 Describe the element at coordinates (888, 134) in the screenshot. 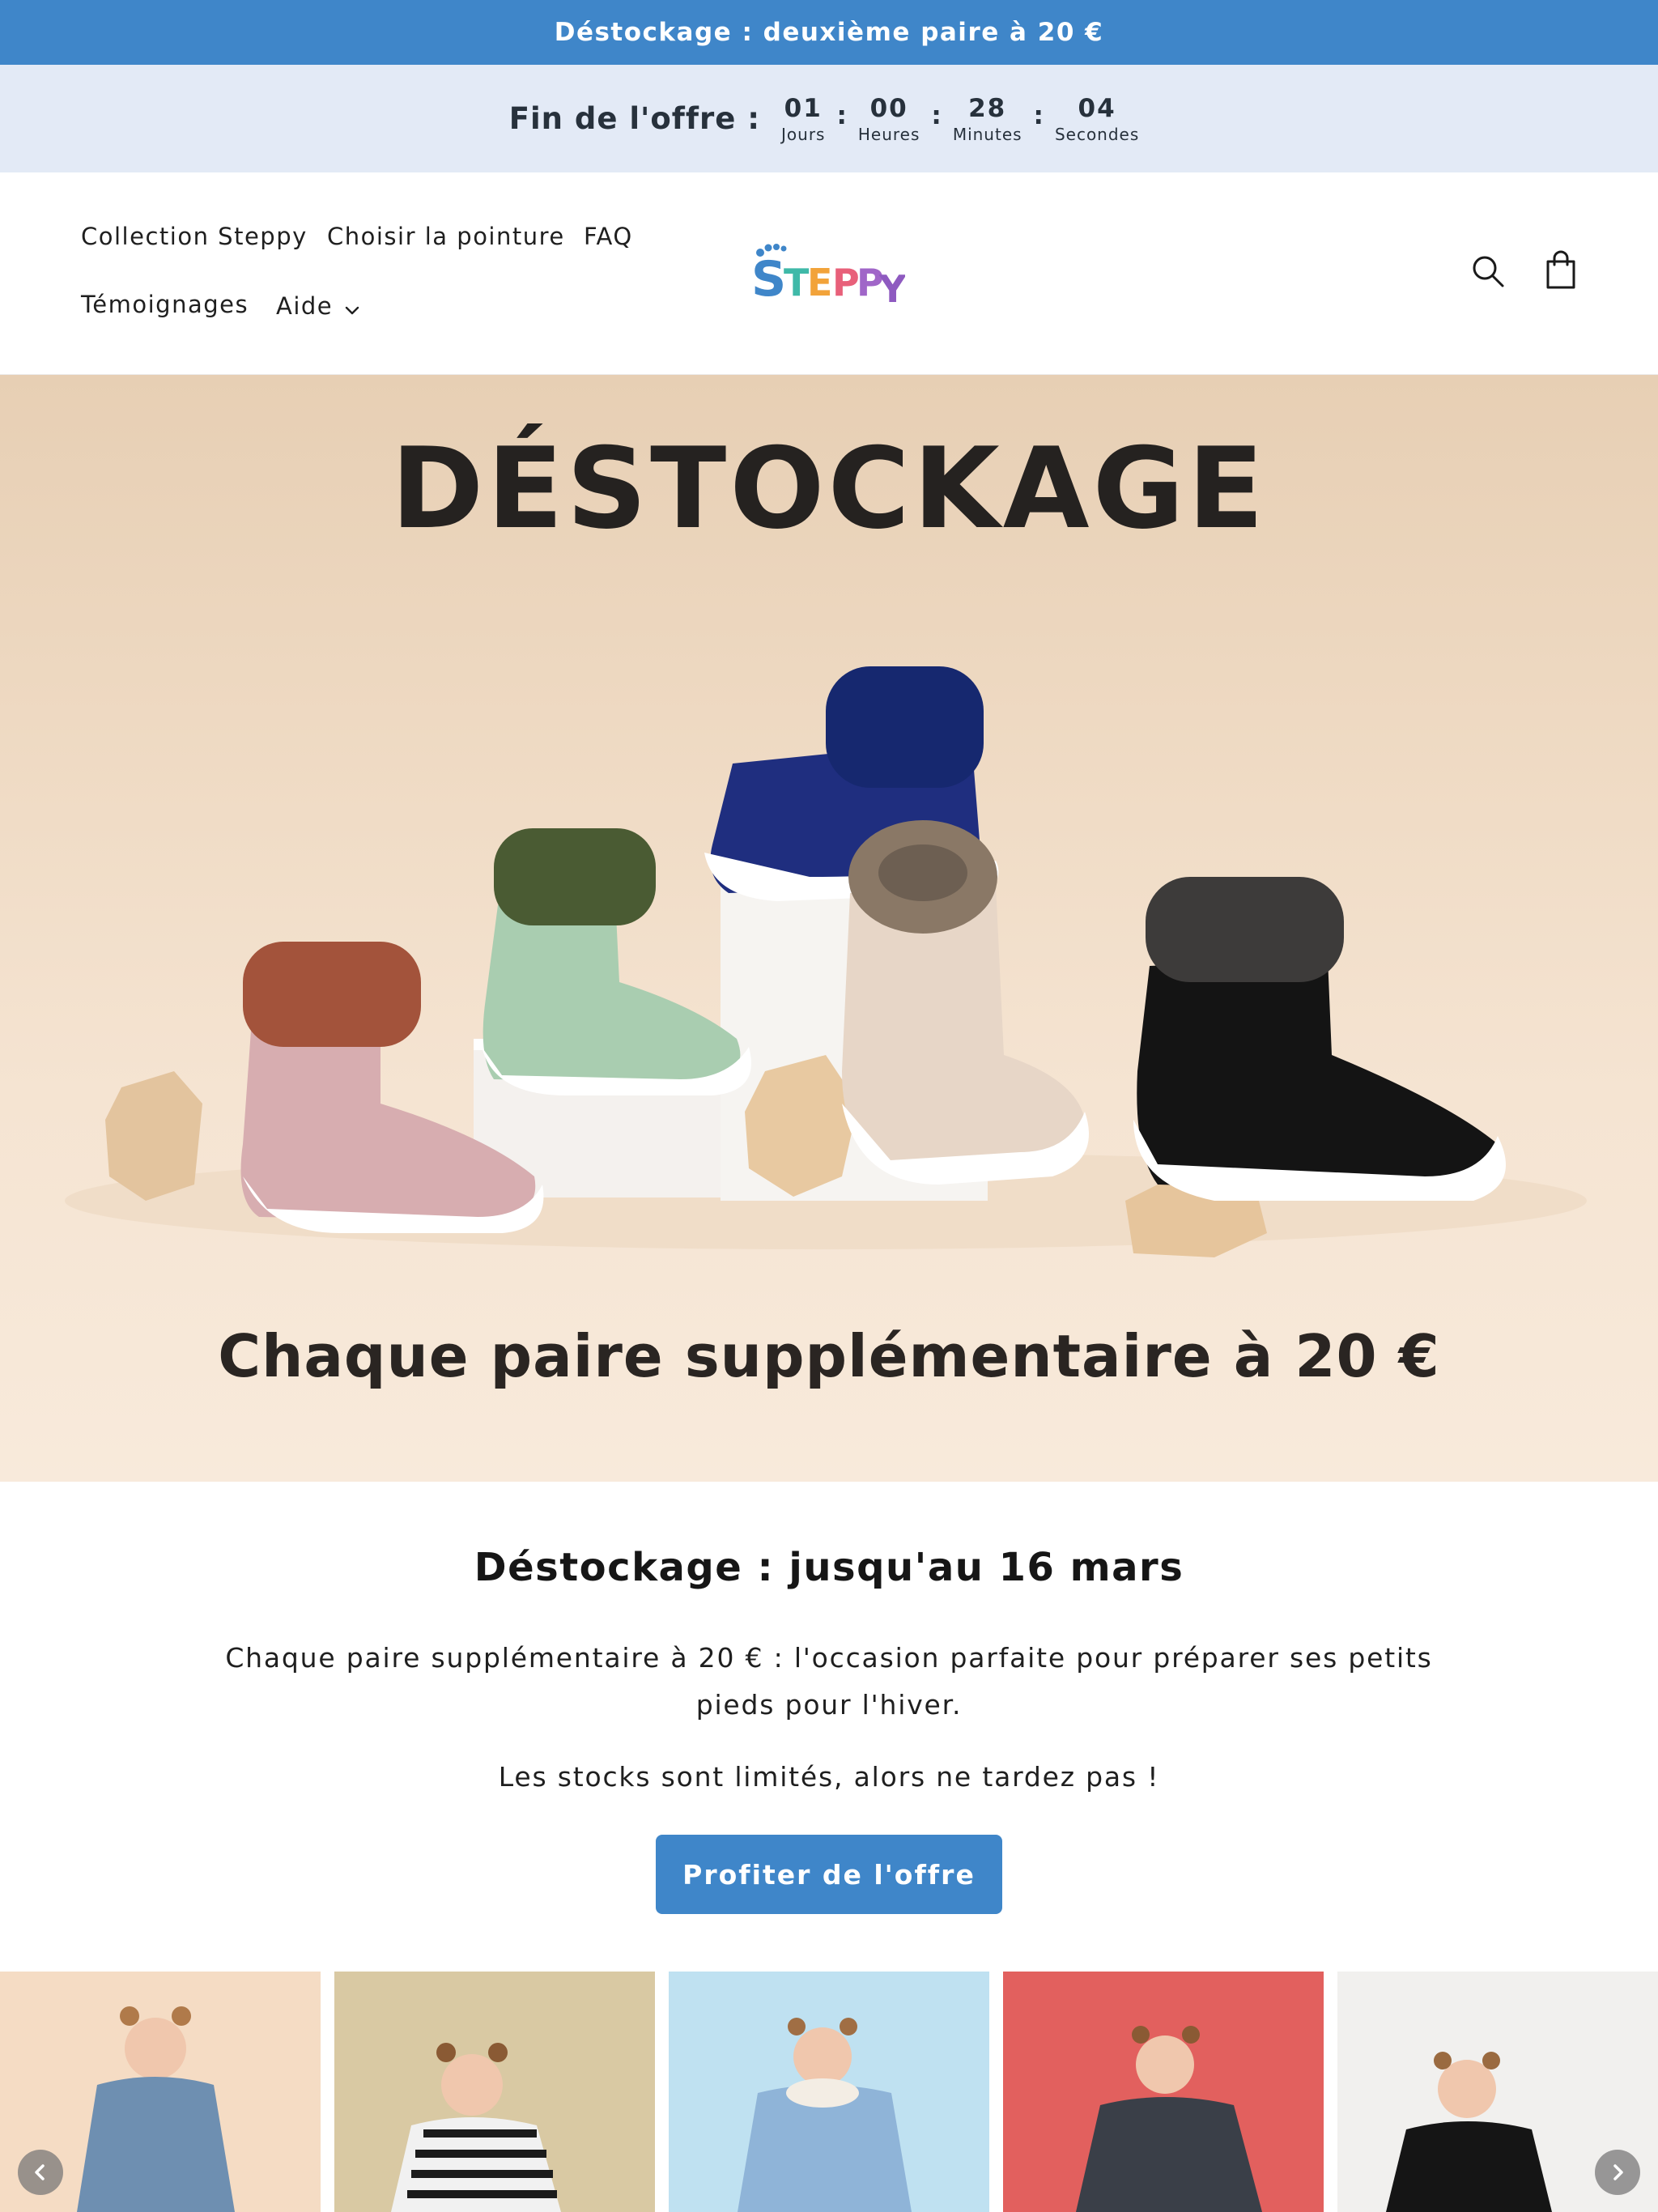

I see `countdown-hours-caption: Heures` at that location.